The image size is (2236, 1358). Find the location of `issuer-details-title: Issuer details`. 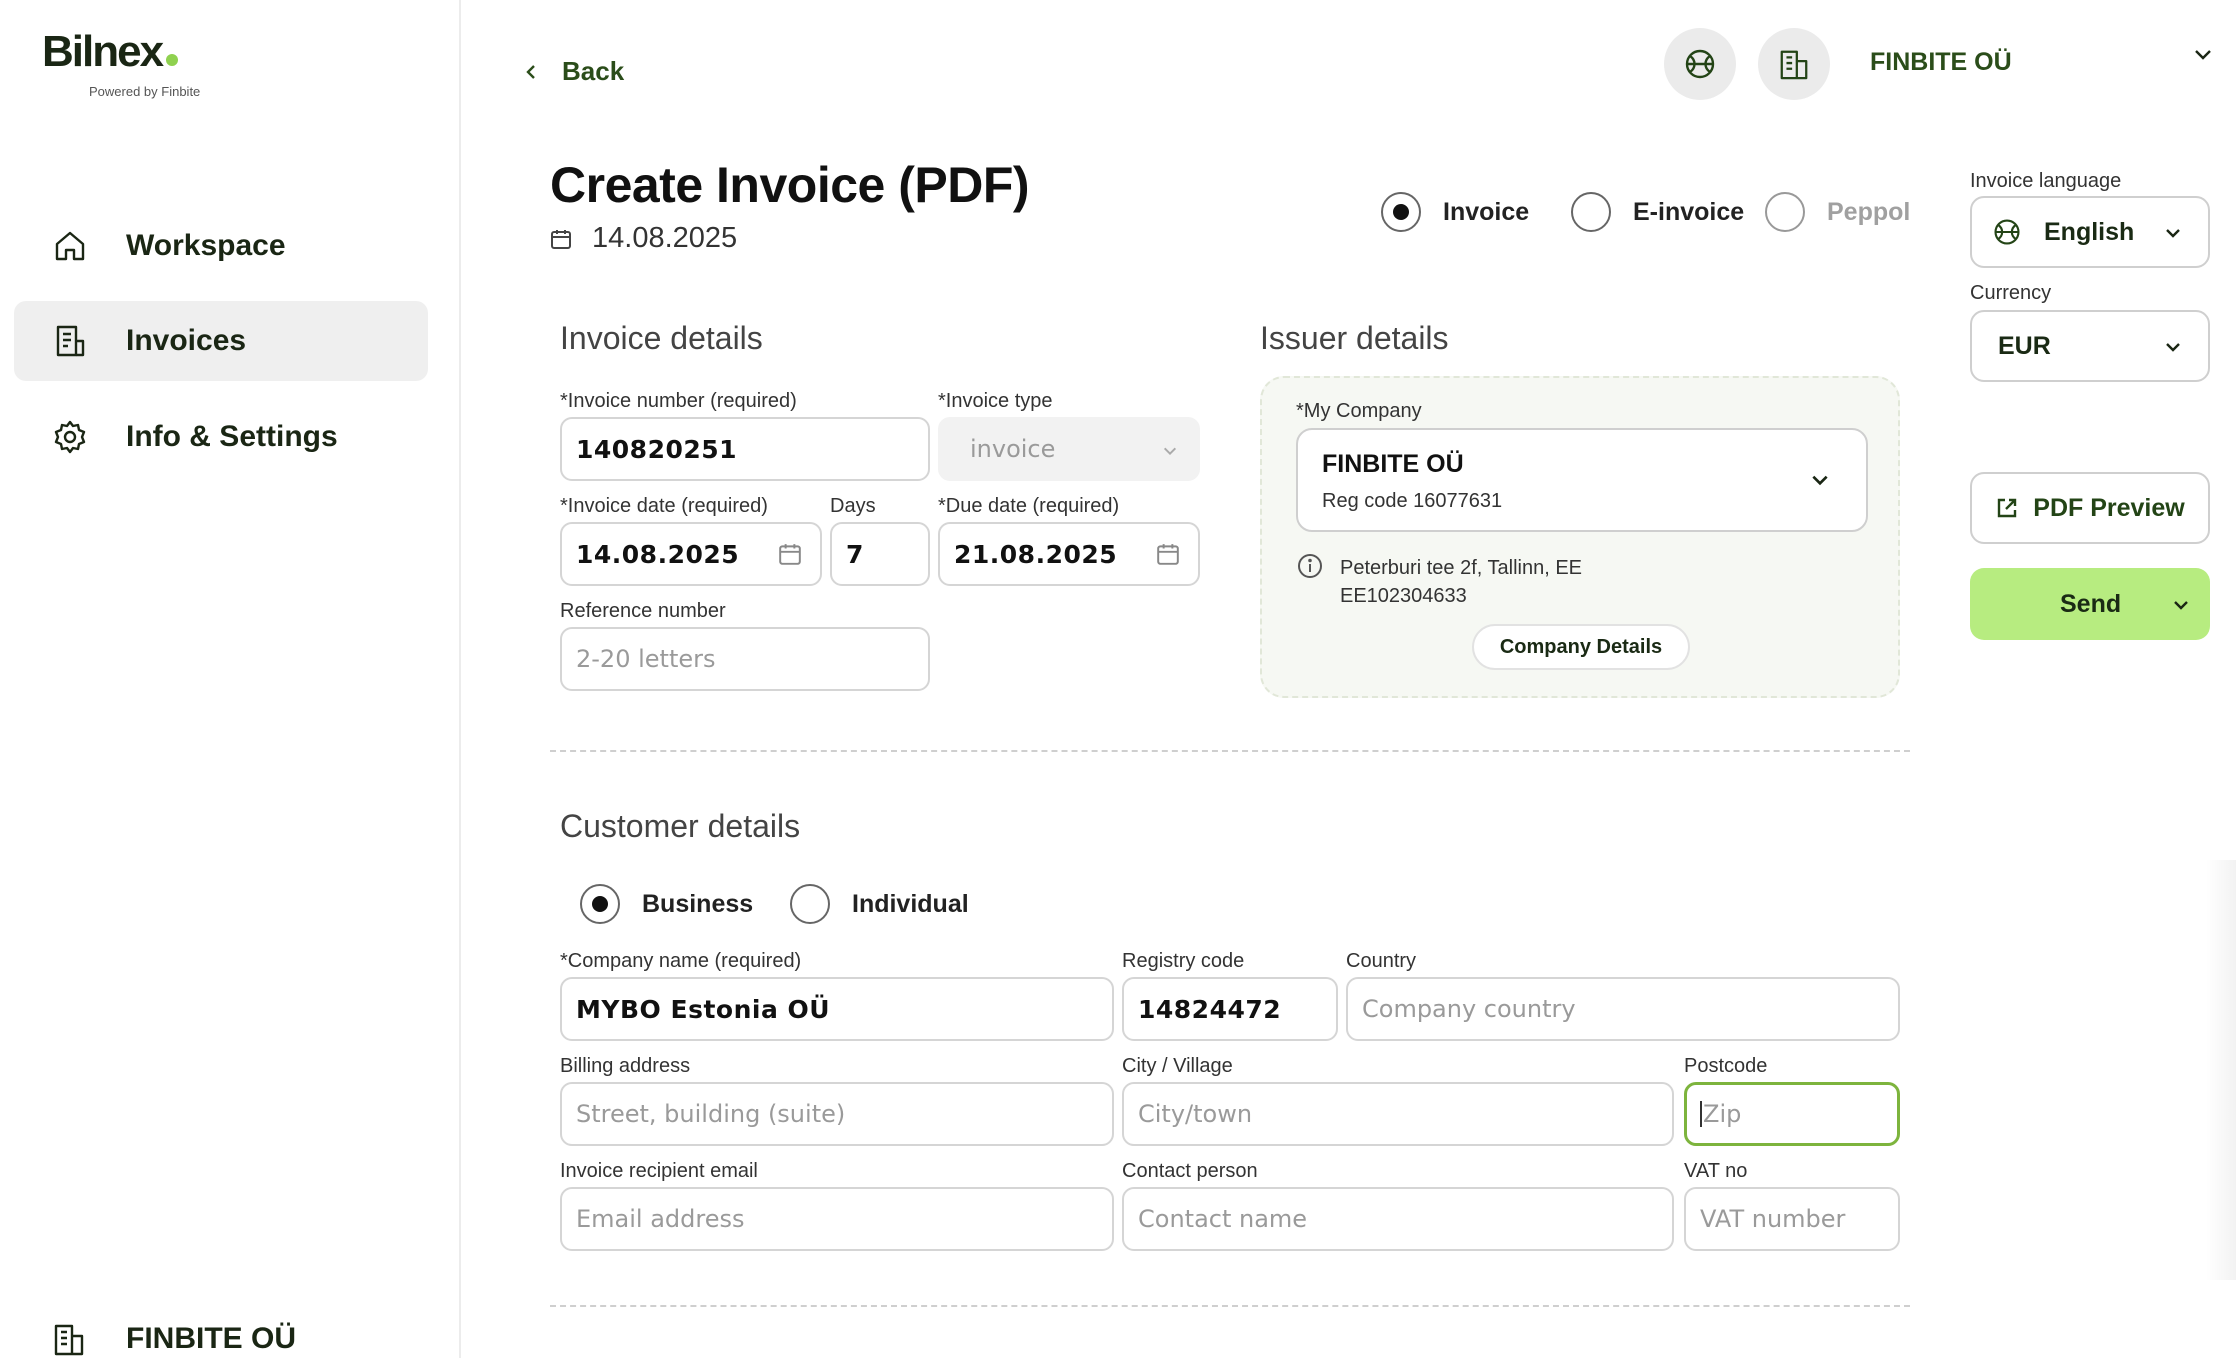

issuer-details-title: Issuer details is located at coordinates (1354, 338).